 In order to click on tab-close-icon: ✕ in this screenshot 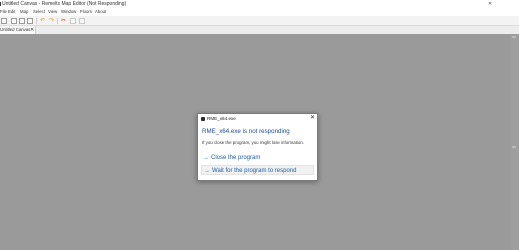, I will do `click(32, 30)`.